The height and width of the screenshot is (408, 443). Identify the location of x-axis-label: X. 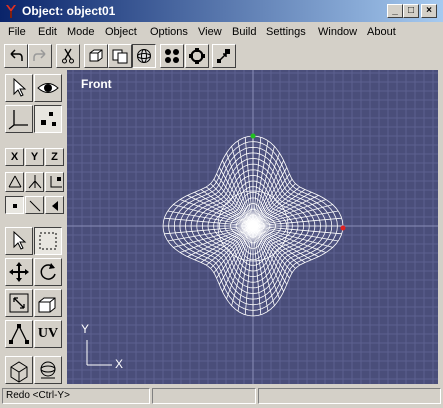
(14, 157).